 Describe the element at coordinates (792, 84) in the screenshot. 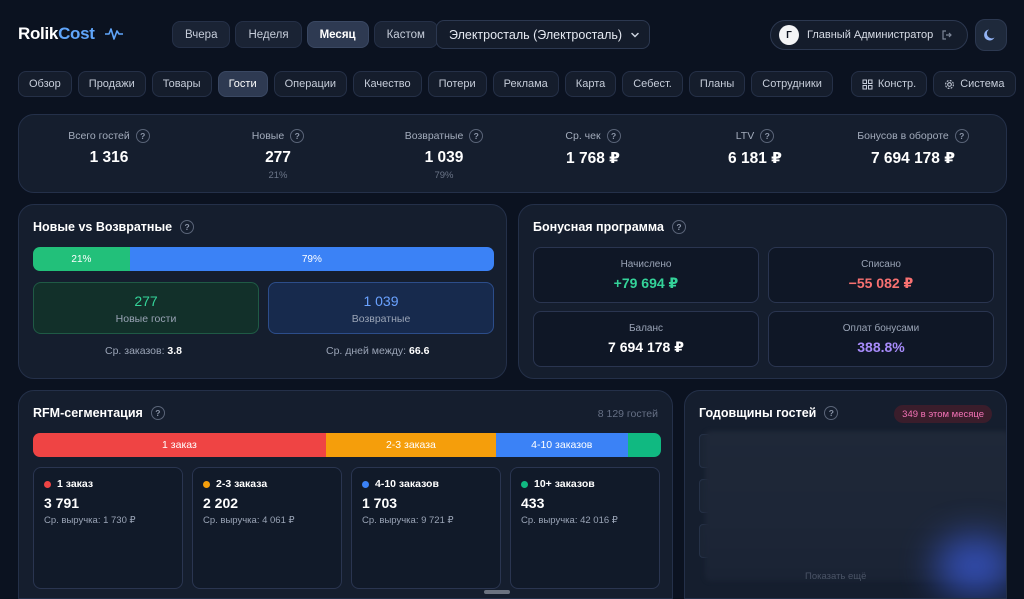

I see `tab-staff: Сотрудники` at that location.